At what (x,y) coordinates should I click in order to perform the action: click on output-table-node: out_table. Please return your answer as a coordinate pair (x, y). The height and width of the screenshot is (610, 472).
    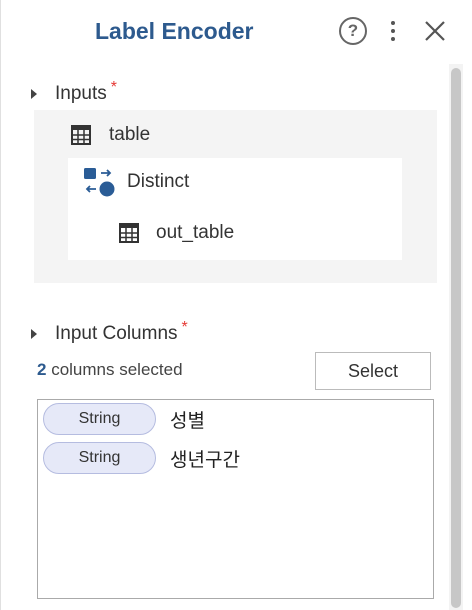
    Looking at the image, I should click on (176, 233).